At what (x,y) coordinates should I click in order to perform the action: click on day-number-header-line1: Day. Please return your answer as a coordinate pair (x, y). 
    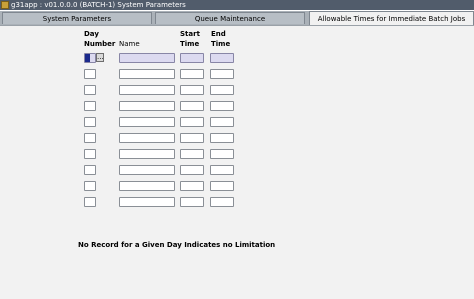
    Looking at the image, I should click on (91, 34).